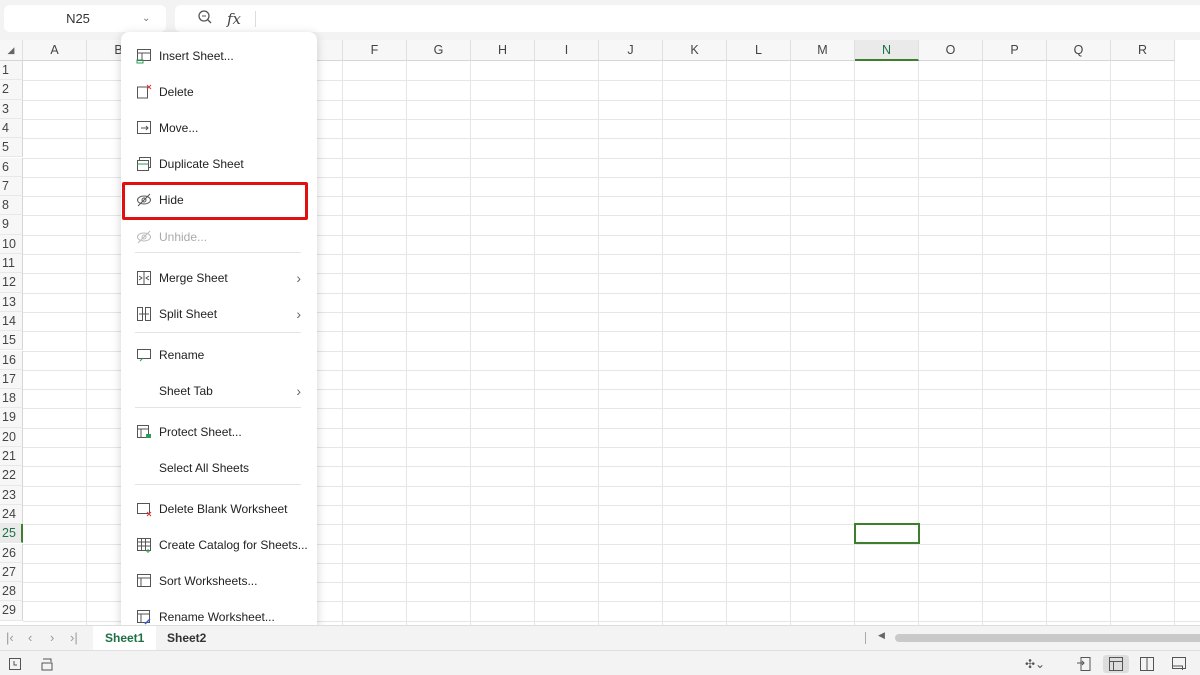 This screenshot has width=1200, height=675. What do you see at coordinates (52, 637) in the screenshot?
I see `next-sheet-icon: ›` at bounding box center [52, 637].